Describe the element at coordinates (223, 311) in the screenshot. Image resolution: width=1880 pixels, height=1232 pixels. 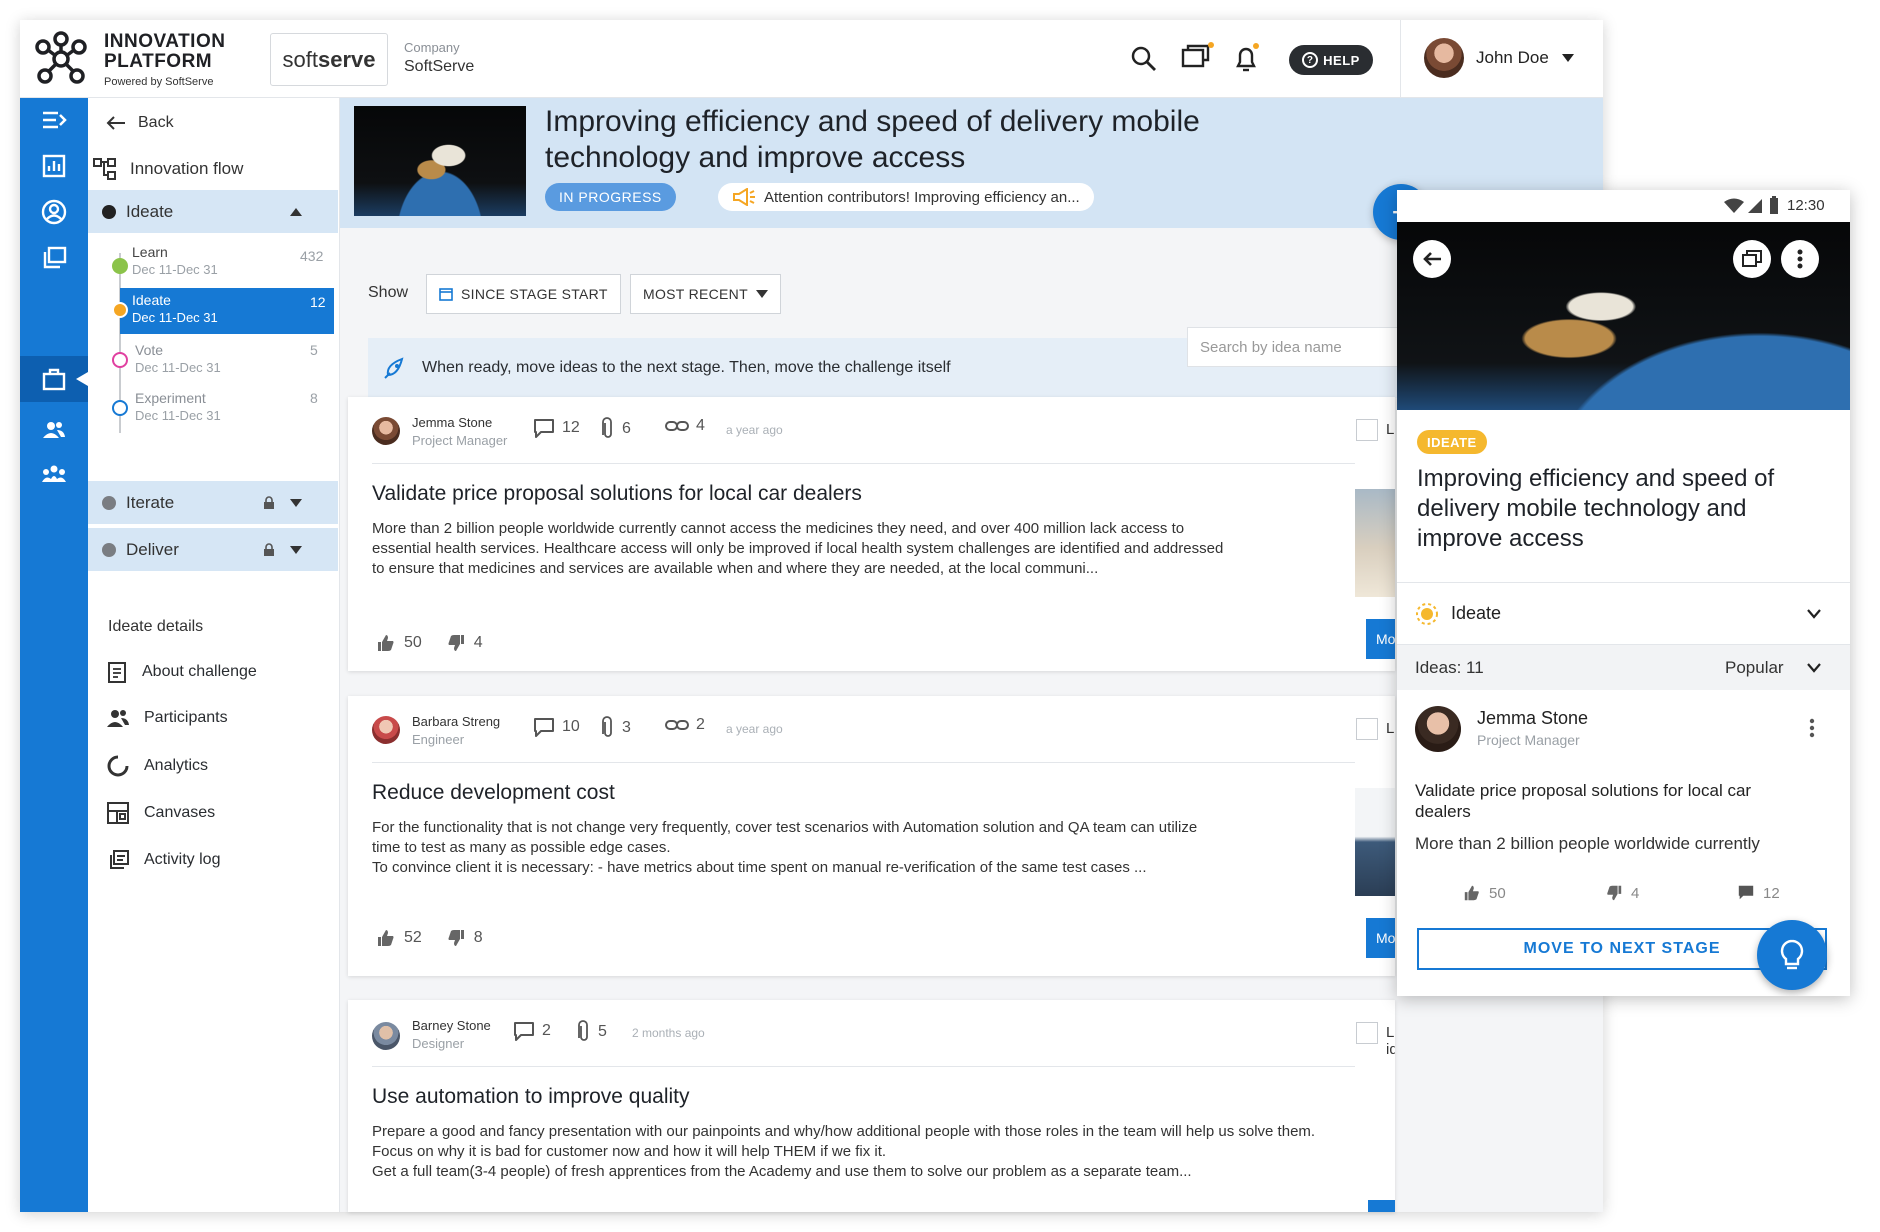
I see `sub-stage-ideate: Ideate Dec 11-Dec 31 12` at that location.